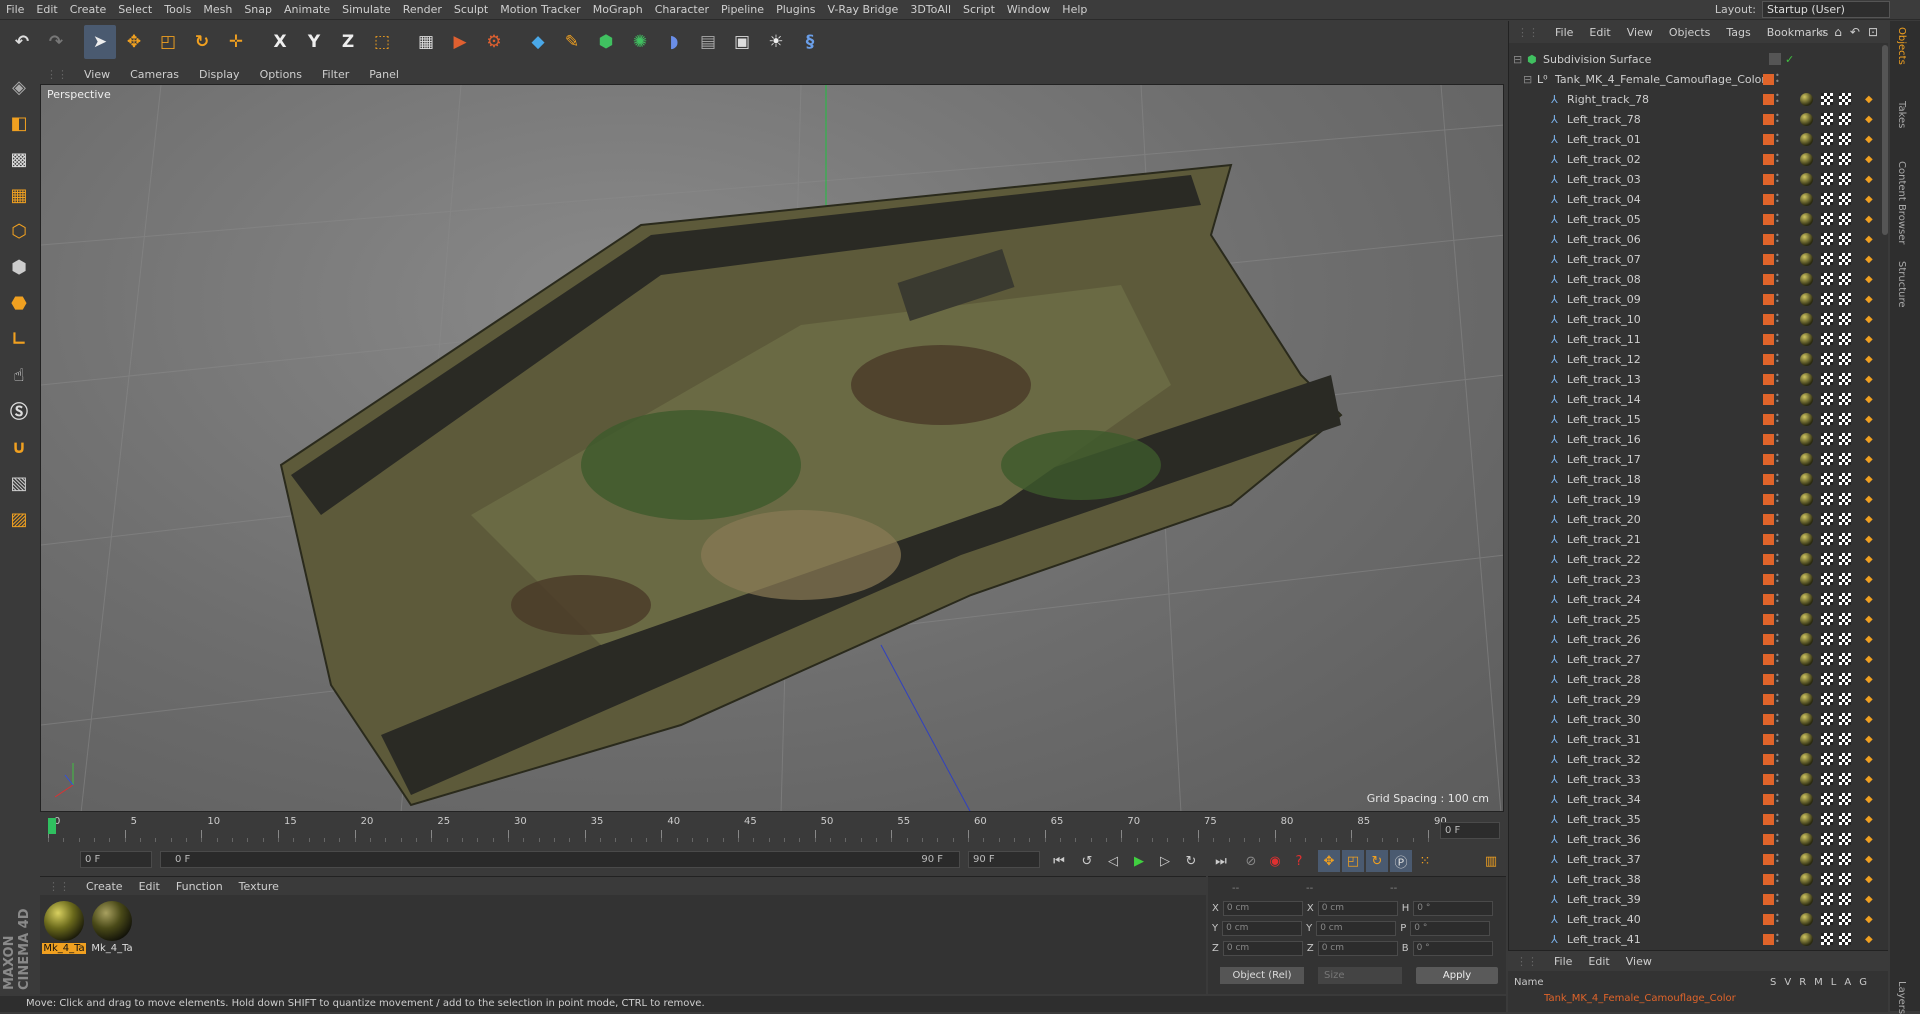  Describe the element at coordinates (426, 42) in the screenshot. I see `render-view-icon: ▦` at that location.